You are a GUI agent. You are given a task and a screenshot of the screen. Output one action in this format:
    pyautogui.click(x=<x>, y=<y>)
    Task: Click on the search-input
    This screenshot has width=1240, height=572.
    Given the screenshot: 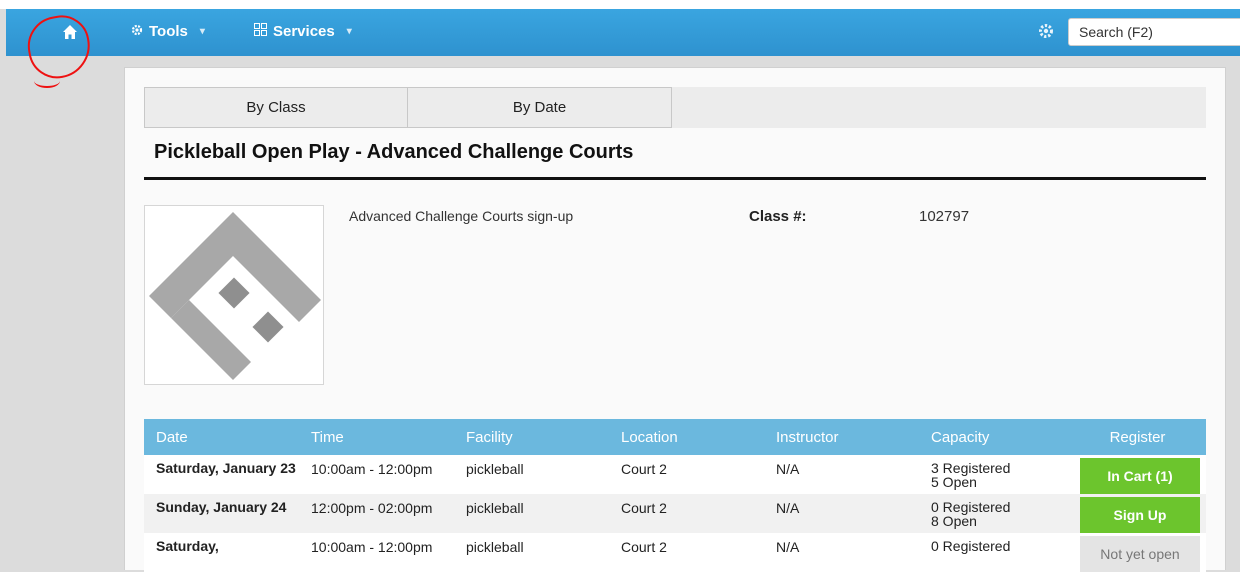 What is the action you would take?
    pyautogui.click(x=1154, y=32)
    